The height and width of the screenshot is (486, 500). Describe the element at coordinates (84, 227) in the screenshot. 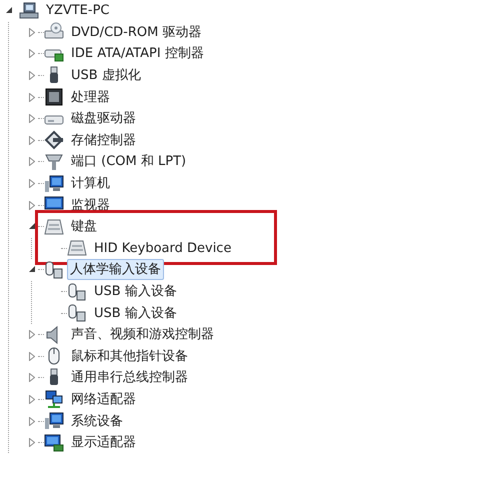

I see `tree-item-label: 键盘` at that location.